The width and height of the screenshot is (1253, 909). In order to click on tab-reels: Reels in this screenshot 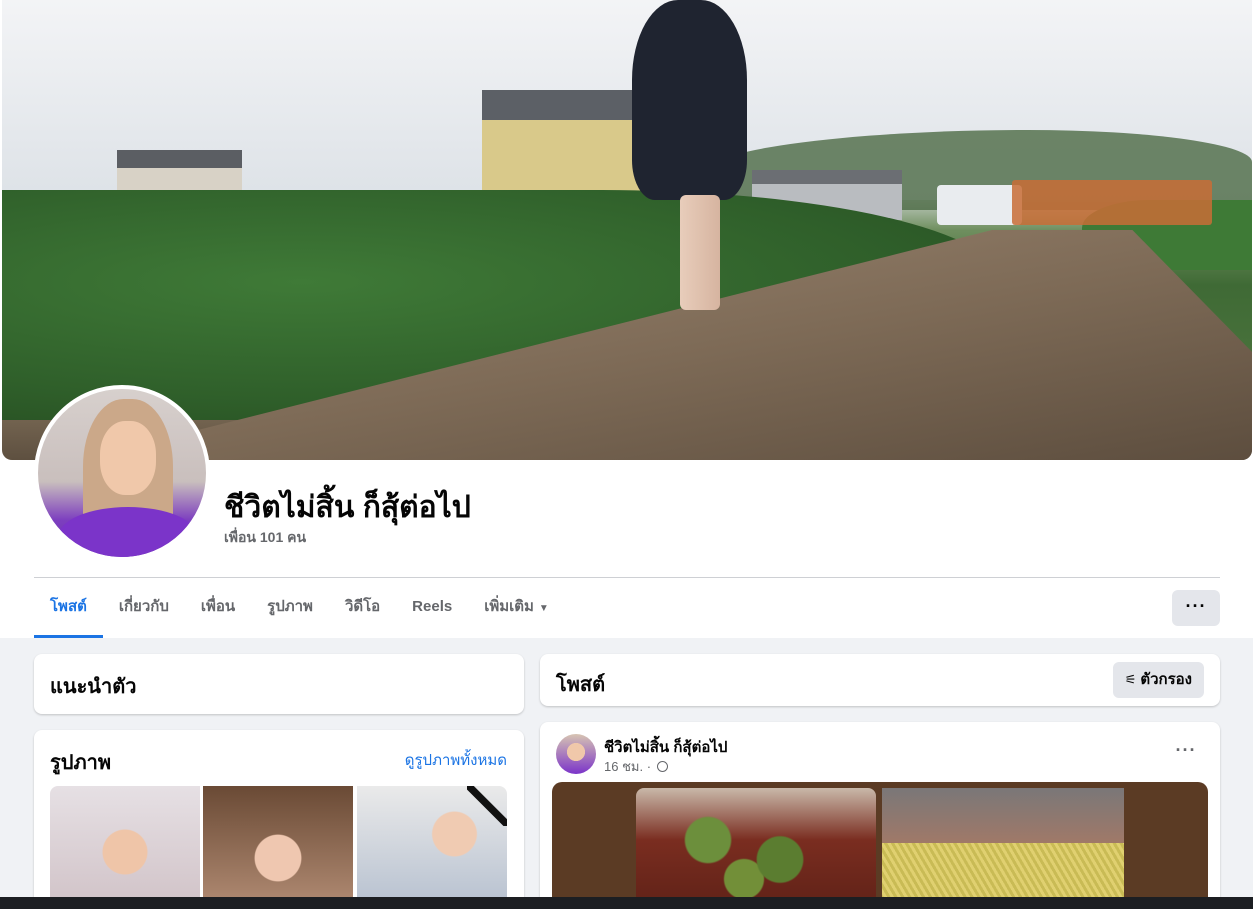, I will do `click(432, 608)`.